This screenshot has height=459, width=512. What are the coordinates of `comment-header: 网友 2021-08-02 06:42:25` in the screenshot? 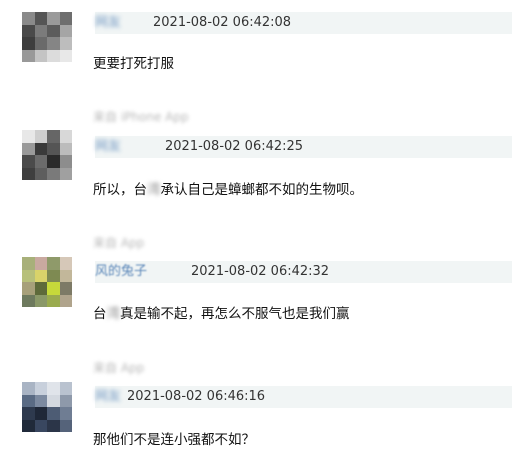 It's located at (303, 147).